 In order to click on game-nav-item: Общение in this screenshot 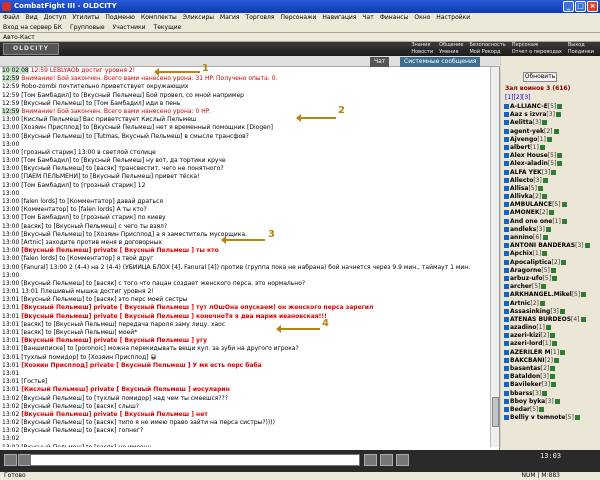, I will do `click(451, 45)`.